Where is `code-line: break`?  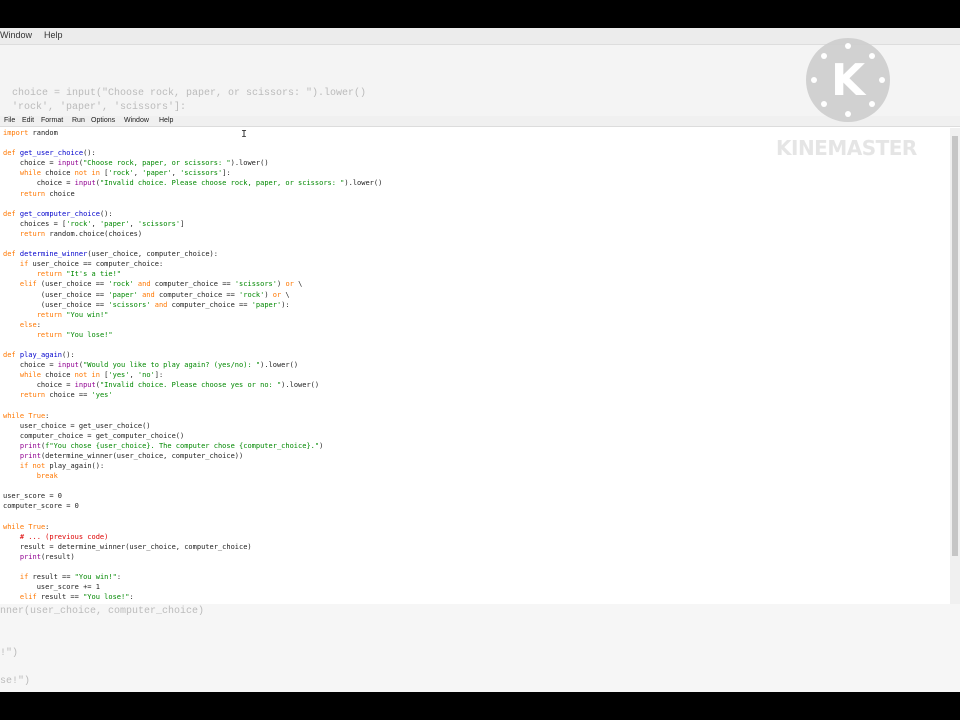
code-line: break is located at coordinates (47, 476).